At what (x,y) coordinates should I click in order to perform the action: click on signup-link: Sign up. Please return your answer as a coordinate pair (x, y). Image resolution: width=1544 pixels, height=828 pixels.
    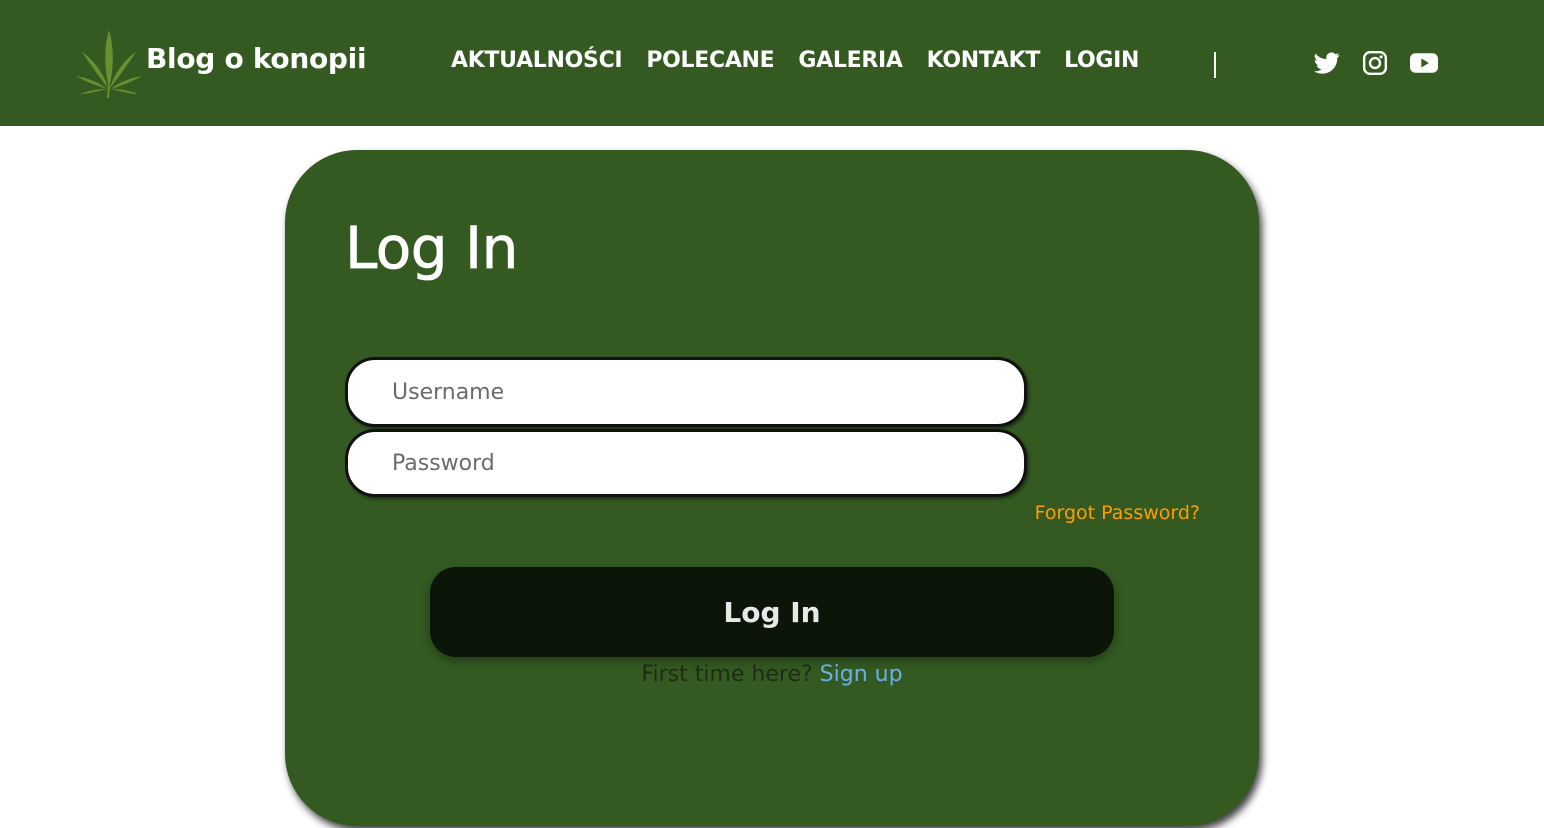
    Looking at the image, I should click on (861, 674).